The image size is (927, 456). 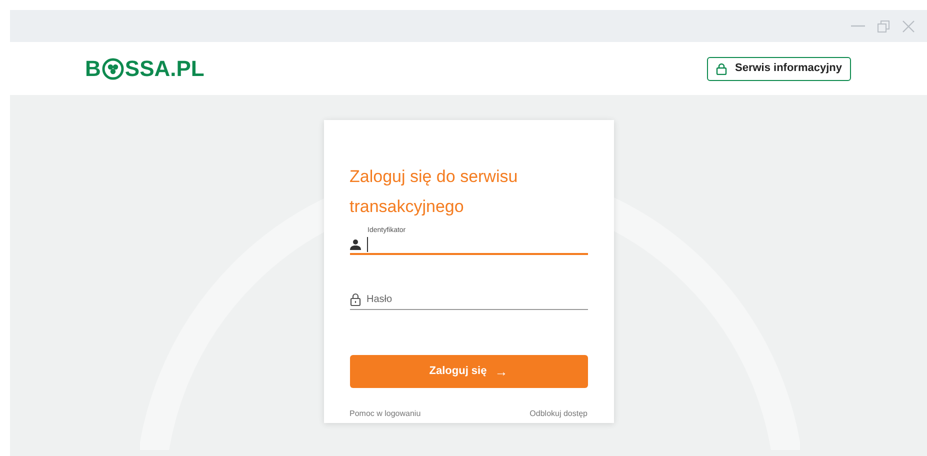 I want to click on login-title: Zaloguj się do serwisu transakcyjnego, so click(x=434, y=192).